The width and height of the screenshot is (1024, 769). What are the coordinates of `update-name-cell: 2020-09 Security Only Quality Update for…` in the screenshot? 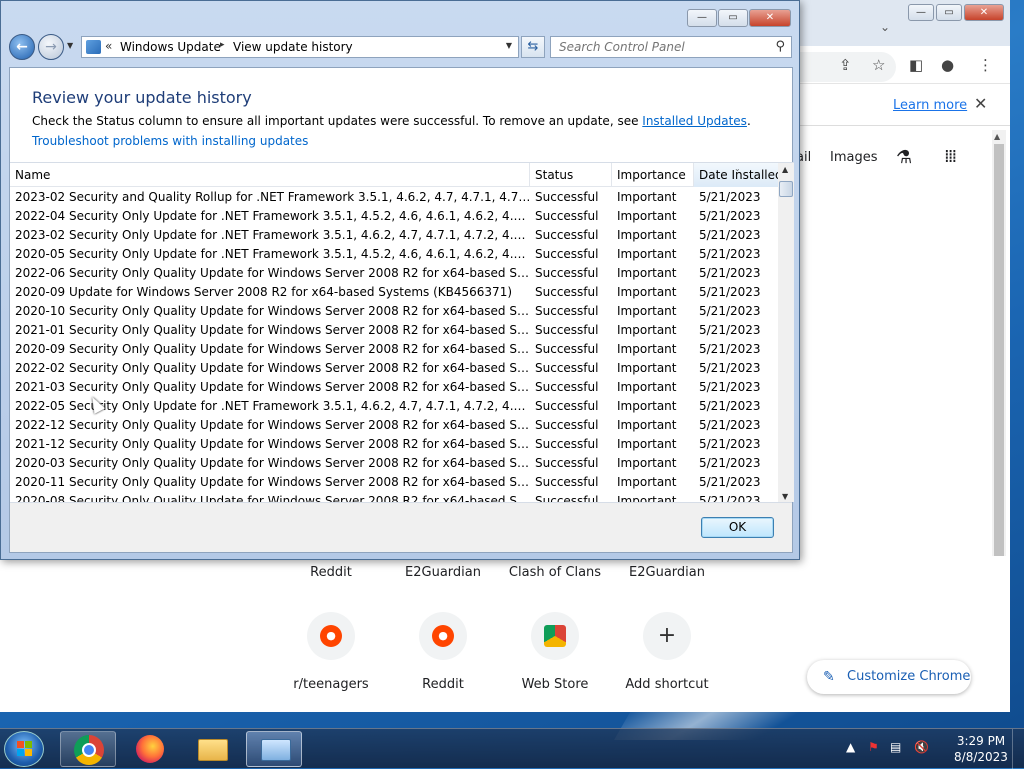 It's located at (273, 349).